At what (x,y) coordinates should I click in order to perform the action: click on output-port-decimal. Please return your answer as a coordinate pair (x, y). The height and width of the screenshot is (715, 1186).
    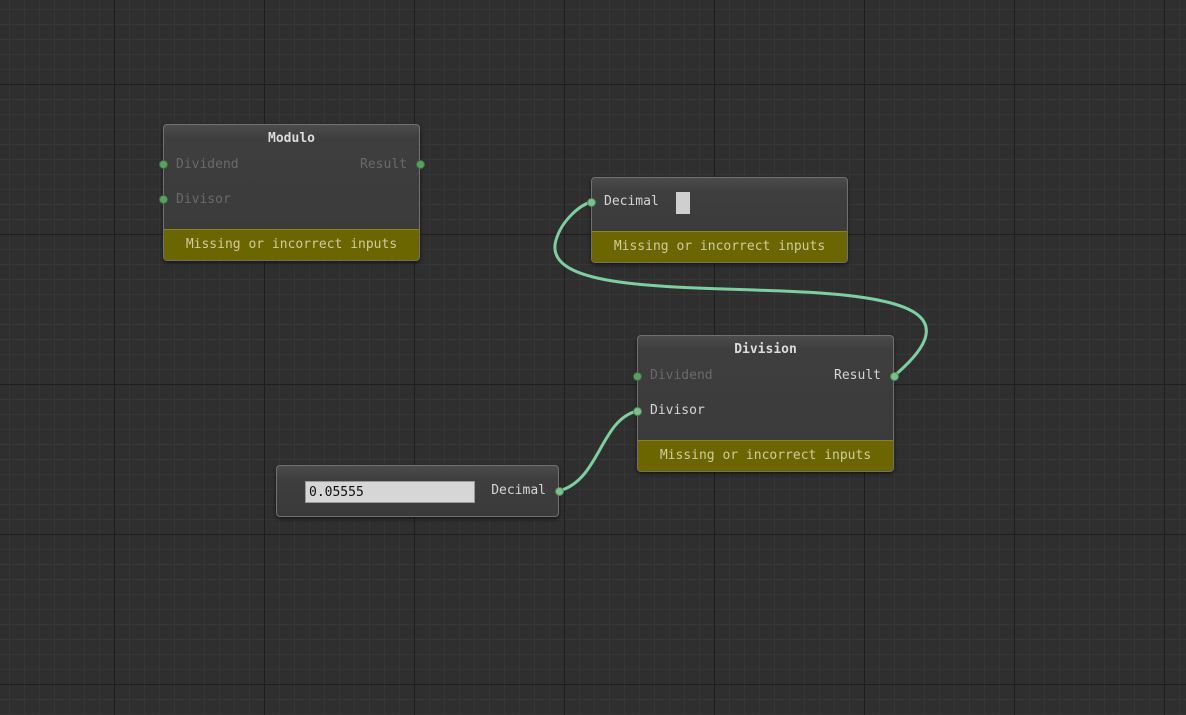
    Looking at the image, I should click on (559, 491).